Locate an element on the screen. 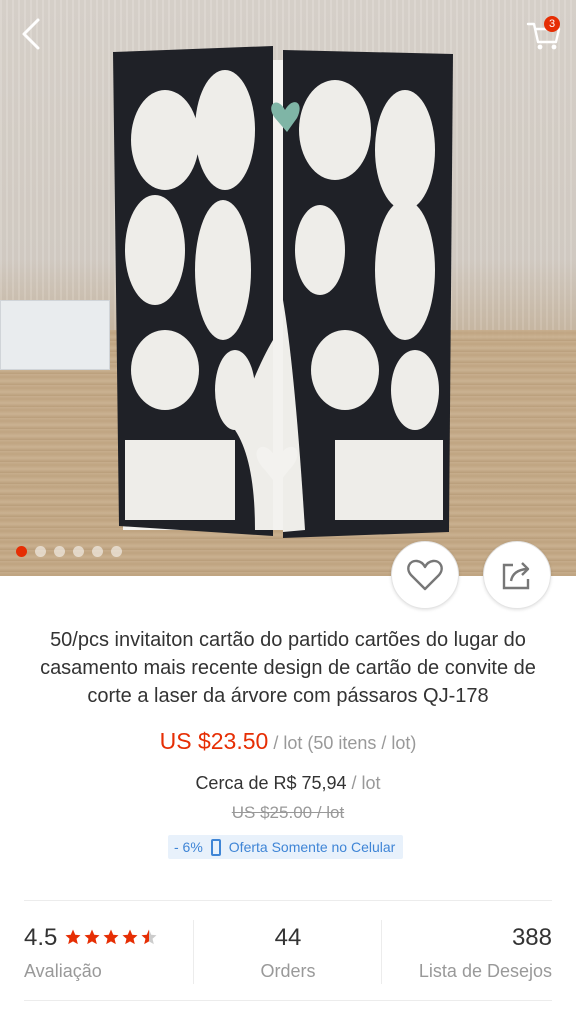 Image resolution: width=576 pixels, height=1024 pixels. wishlist-stat: 388 Lista de Desejos is located at coordinates (467, 951).